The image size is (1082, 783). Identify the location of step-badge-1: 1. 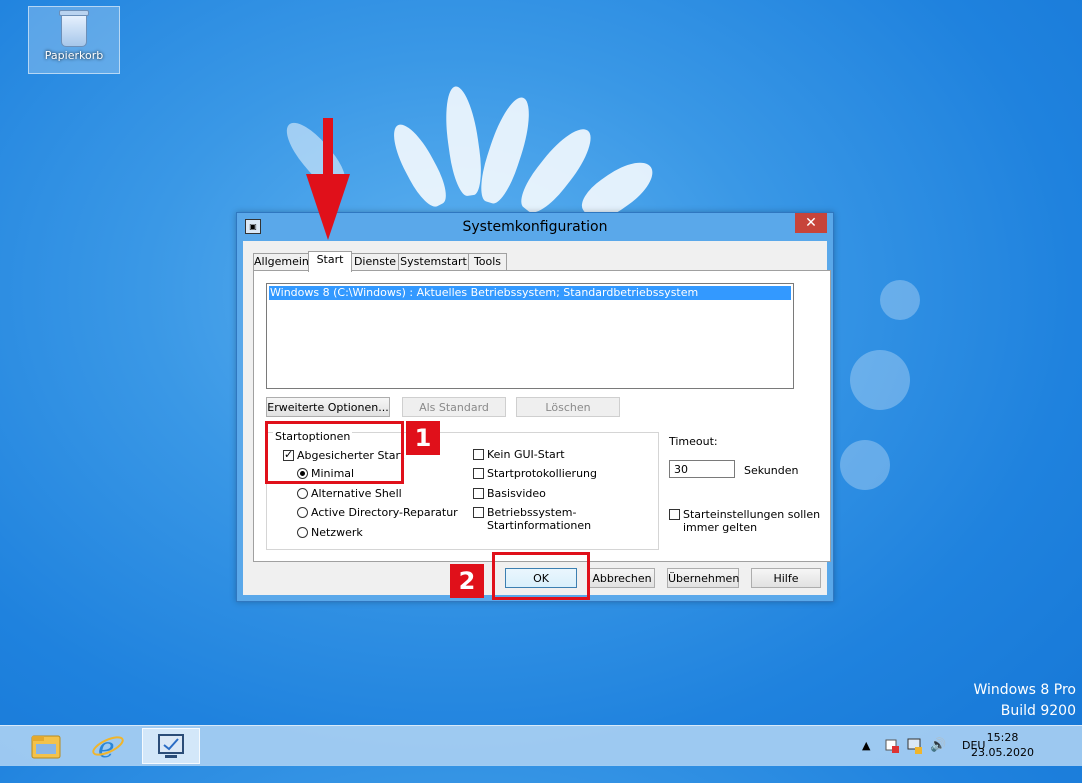
(423, 438).